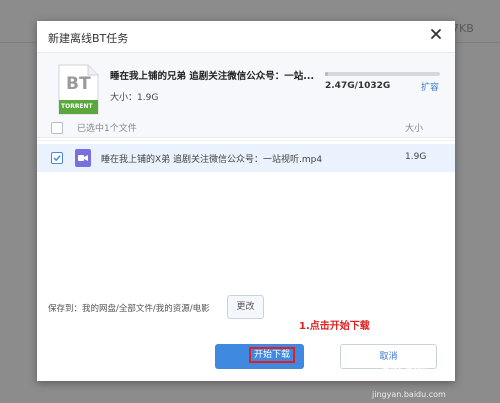 This screenshot has height=403, width=500. I want to click on file-size: 1.9G, so click(416, 157).